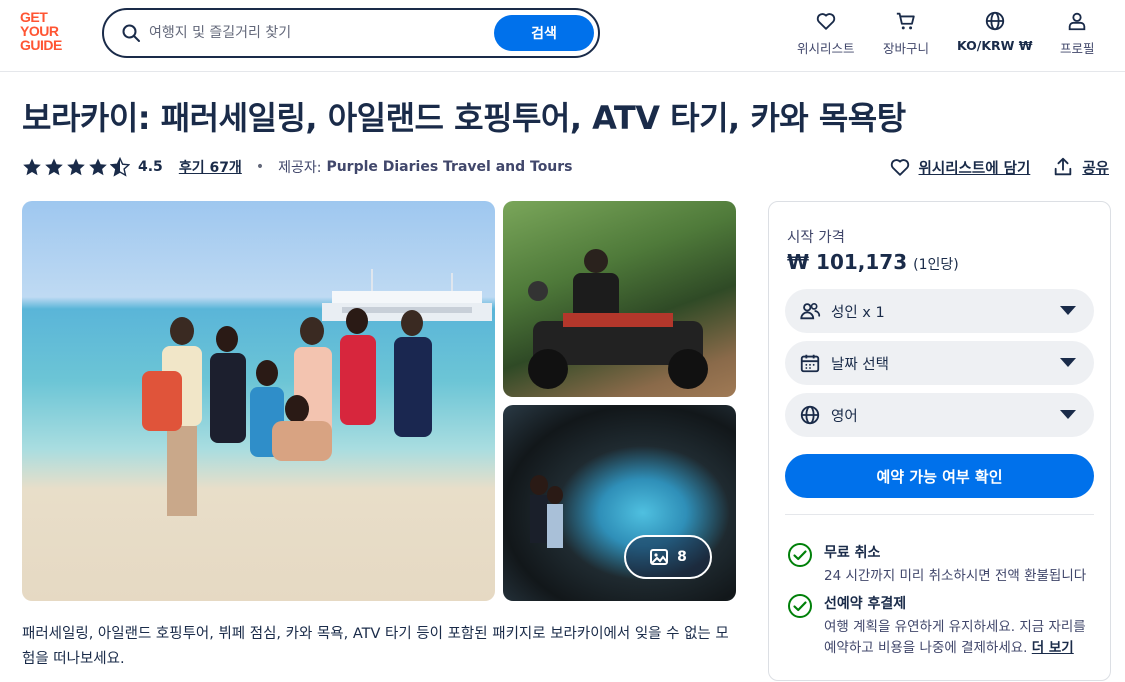 This screenshot has width=1125, height=682. Describe the element at coordinates (210, 167) in the screenshot. I see `reviews-link: 후기 67개` at that location.